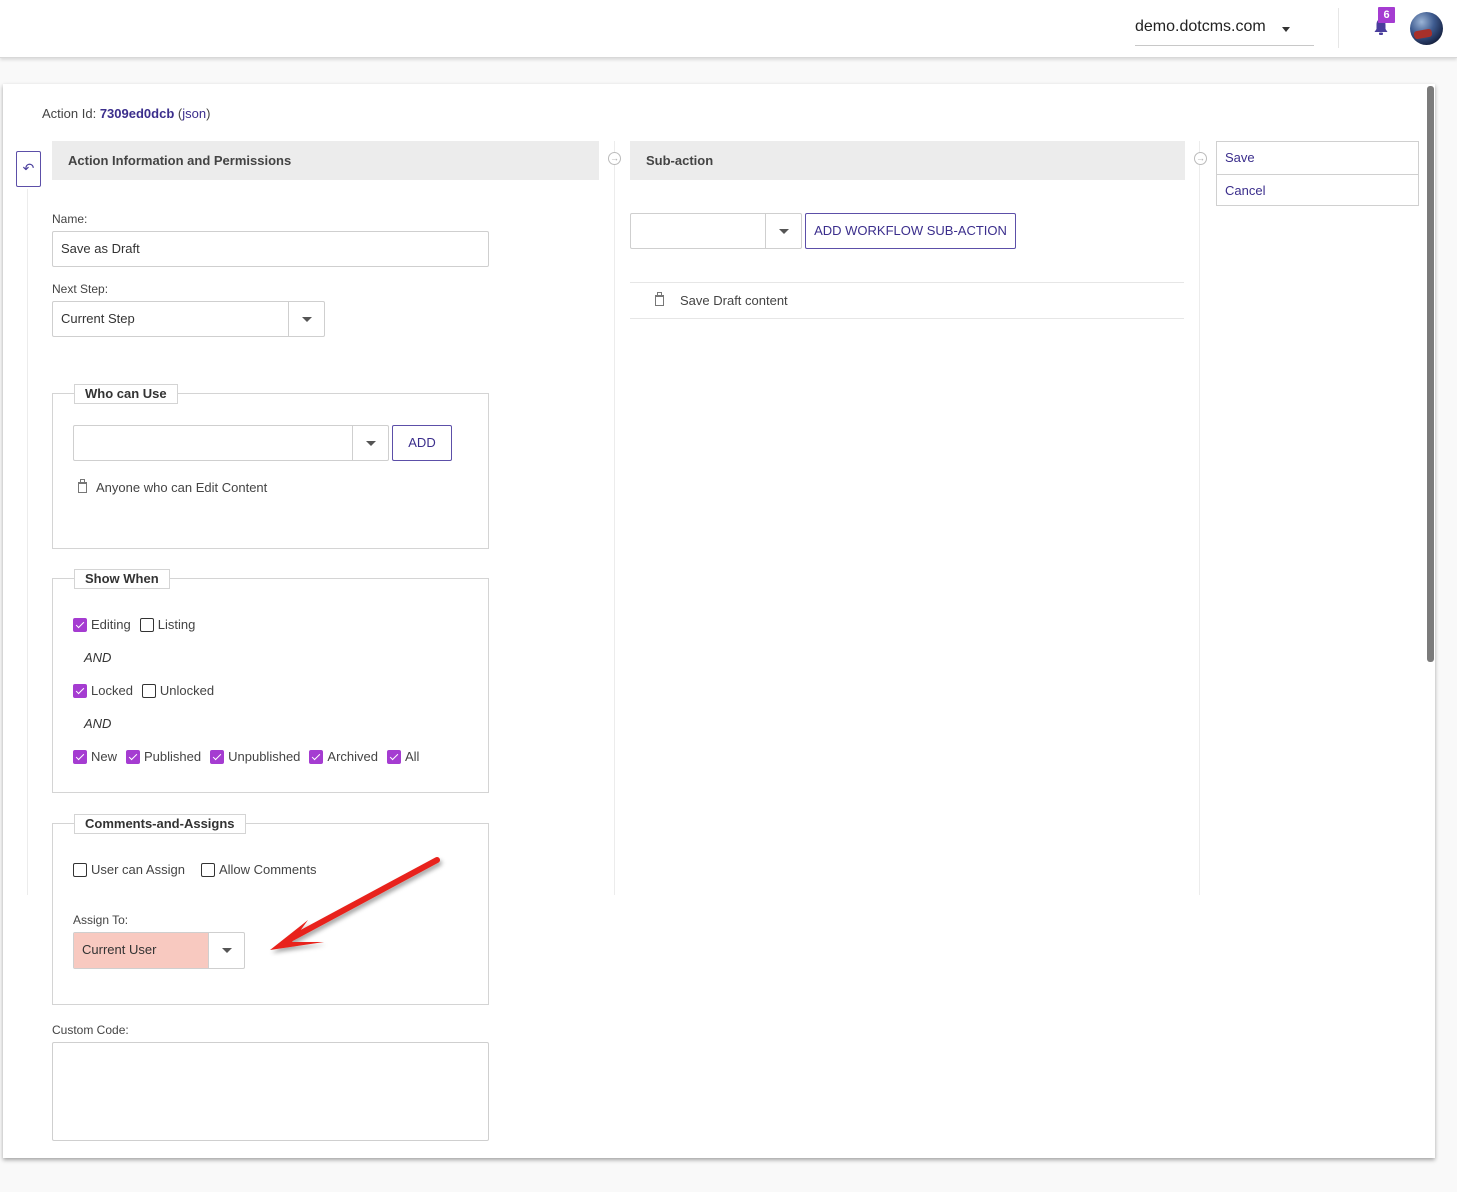 The height and width of the screenshot is (1192, 1457). Describe the element at coordinates (1386, 15) in the screenshot. I see `notification-badge: 6` at that location.